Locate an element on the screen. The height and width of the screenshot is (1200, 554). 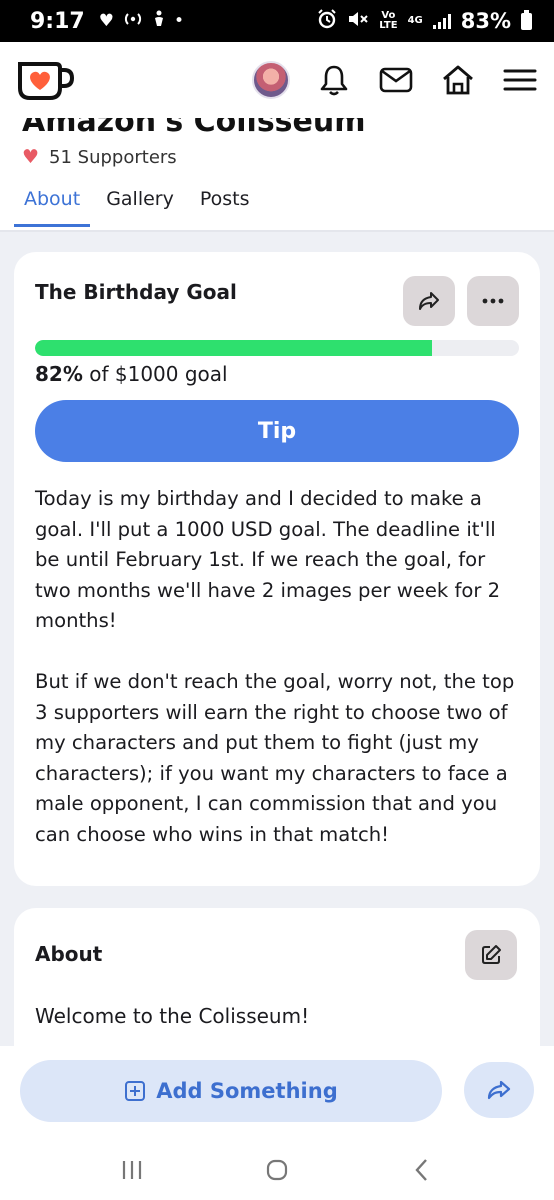
status-left: 9:17 ♥ • is located at coordinates (107, 21).